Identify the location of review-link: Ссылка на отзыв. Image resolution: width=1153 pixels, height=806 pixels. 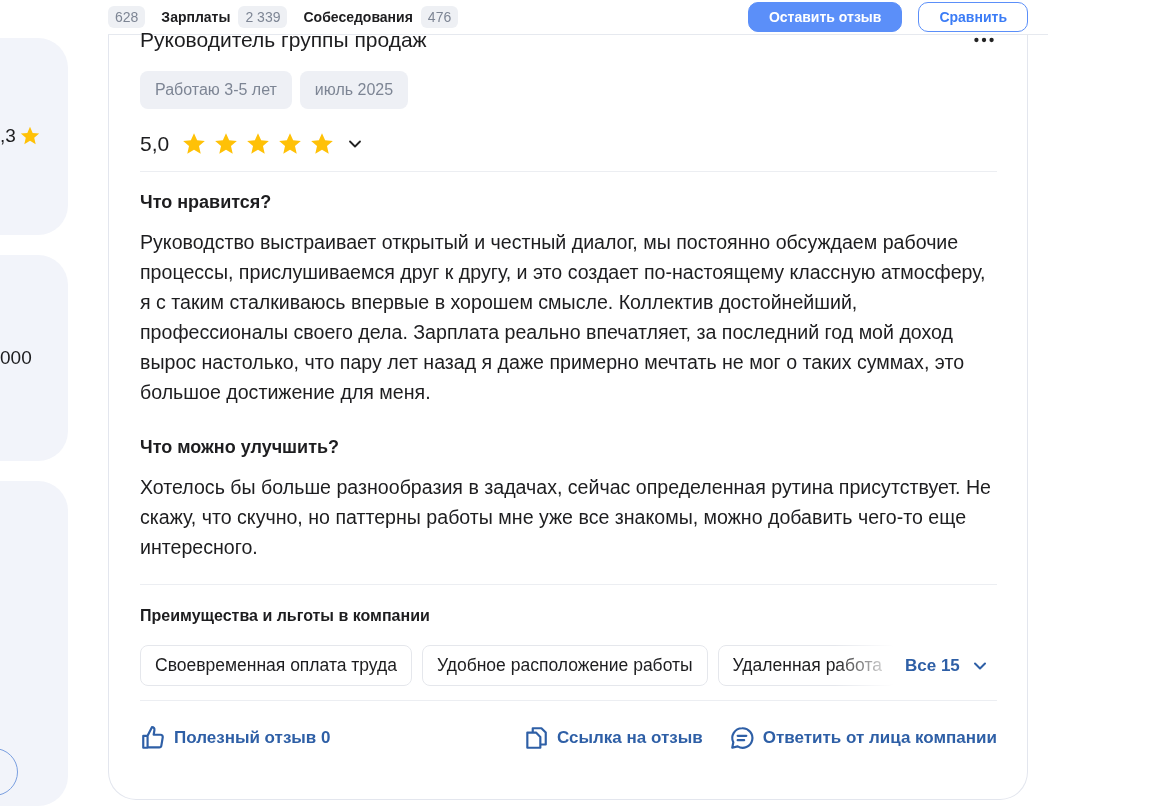
(613, 738).